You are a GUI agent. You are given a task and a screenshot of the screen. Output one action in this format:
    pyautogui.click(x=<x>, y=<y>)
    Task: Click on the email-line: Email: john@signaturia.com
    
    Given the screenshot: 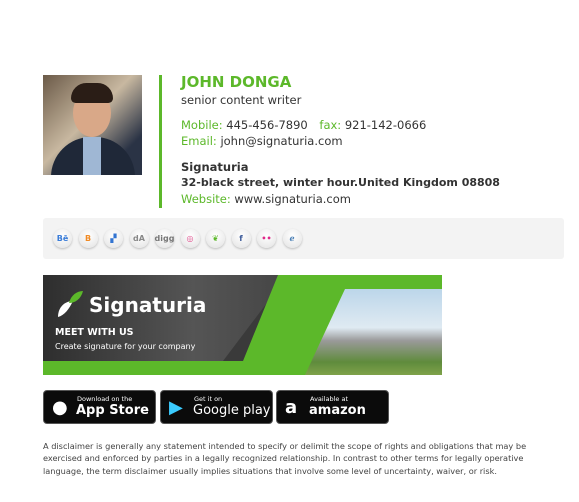 What is the action you would take?
    pyautogui.click(x=262, y=141)
    